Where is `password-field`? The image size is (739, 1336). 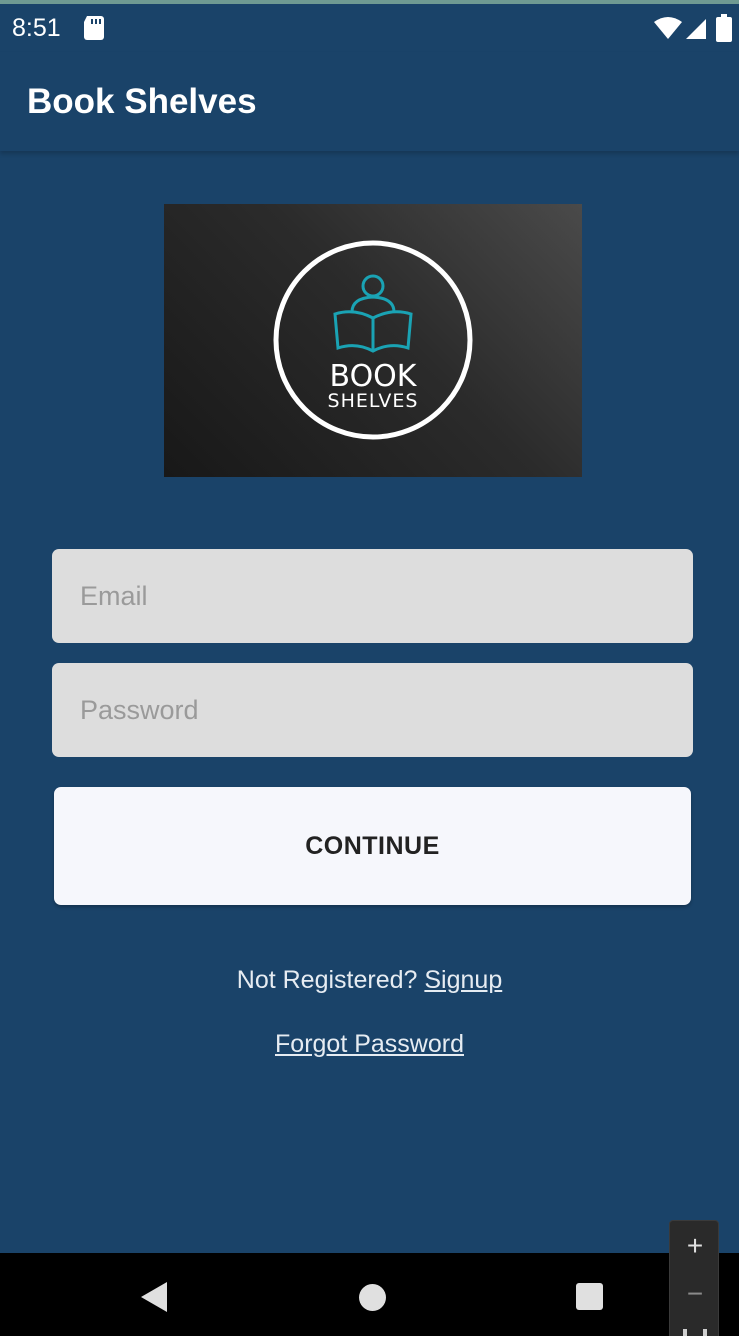 password-field is located at coordinates (372, 710).